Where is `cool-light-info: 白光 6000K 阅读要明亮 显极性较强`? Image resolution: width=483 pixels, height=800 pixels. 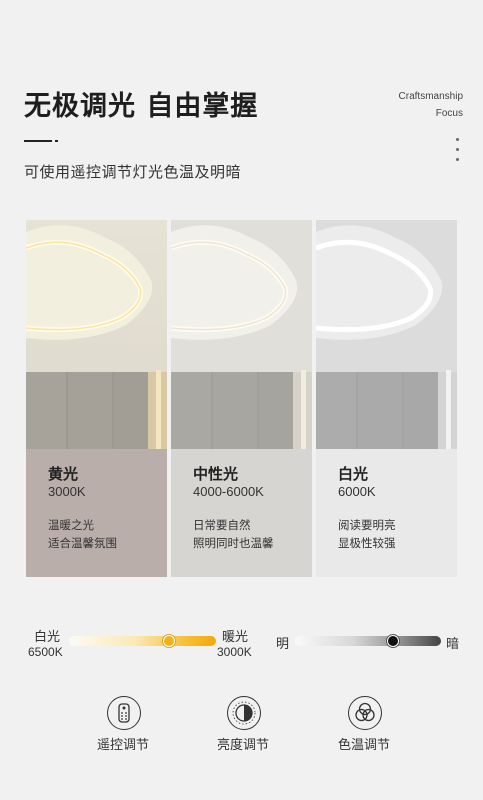 cool-light-info: 白光 6000K 阅读要明亮 显极性较强 is located at coordinates (386, 513).